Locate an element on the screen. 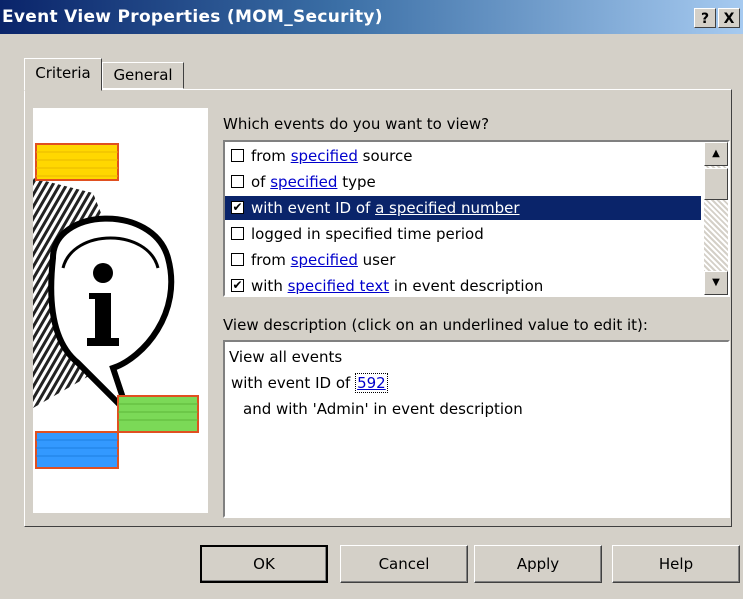  question-icon: ? is located at coordinates (705, 19).